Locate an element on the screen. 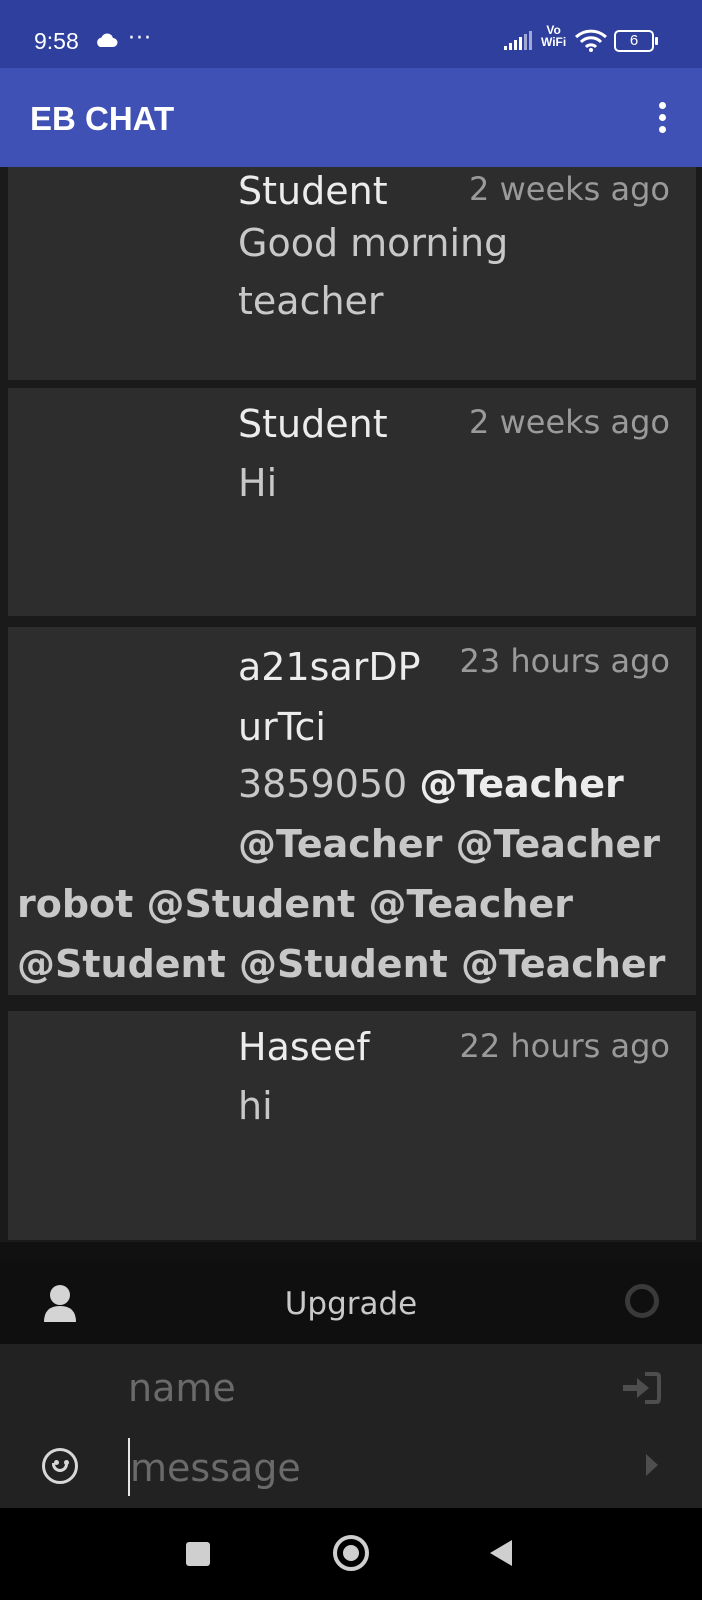 This screenshot has height=1600, width=702. chat-message: Haseef 22 hours ago hi is located at coordinates (352, 1125).